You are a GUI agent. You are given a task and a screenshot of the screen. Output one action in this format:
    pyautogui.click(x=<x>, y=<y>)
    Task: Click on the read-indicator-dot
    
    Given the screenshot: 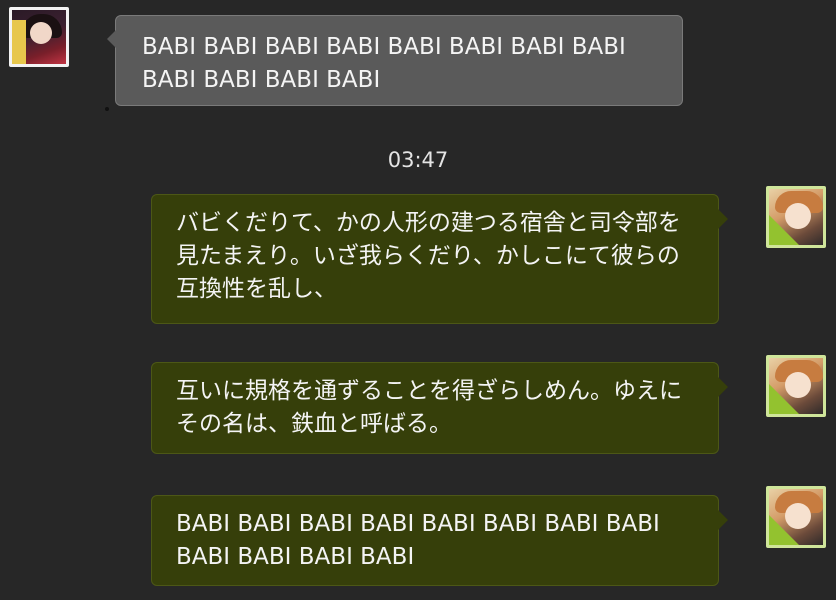 What is the action you would take?
    pyautogui.click(x=107, y=109)
    